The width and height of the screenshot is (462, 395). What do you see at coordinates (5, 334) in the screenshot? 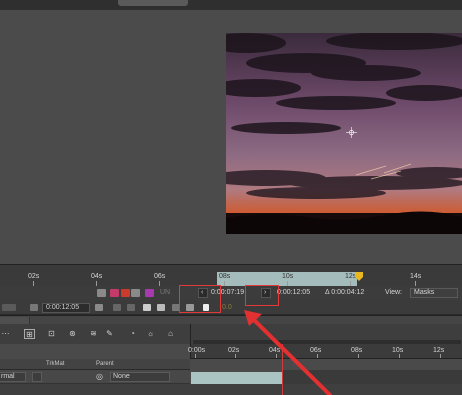
I see `expand-icon: ⋯` at bounding box center [5, 334].